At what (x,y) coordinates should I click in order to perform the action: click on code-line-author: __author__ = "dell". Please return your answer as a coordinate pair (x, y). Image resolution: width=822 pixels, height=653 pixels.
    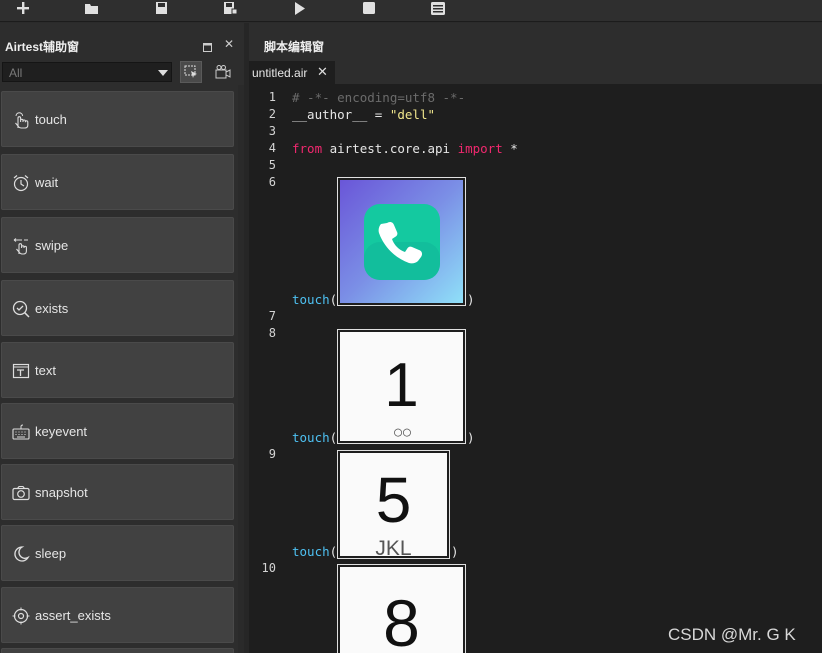
    Looking at the image, I should click on (363, 114).